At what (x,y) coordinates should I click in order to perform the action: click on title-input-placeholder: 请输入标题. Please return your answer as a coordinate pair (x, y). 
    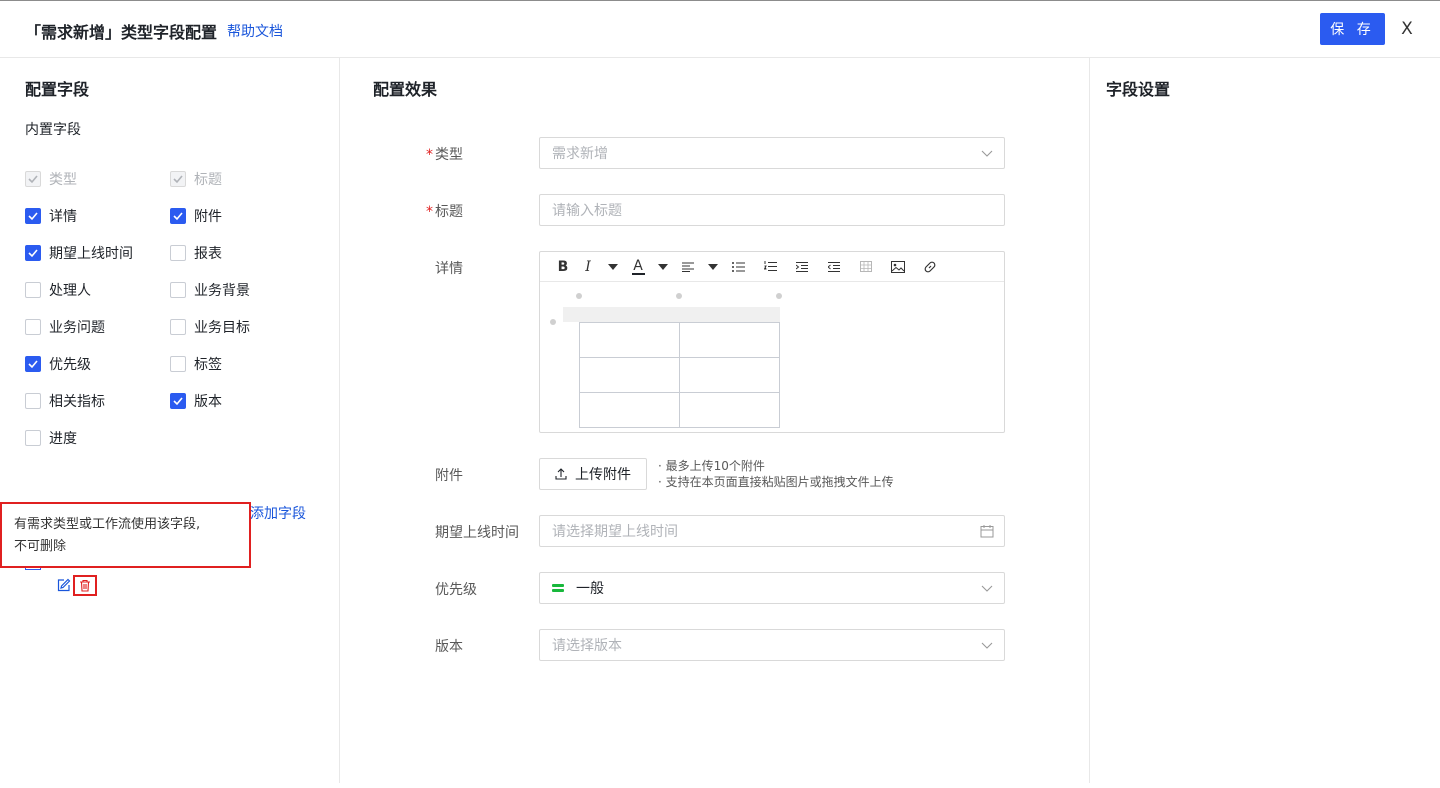
    Looking at the image, I should click on (587, 211).